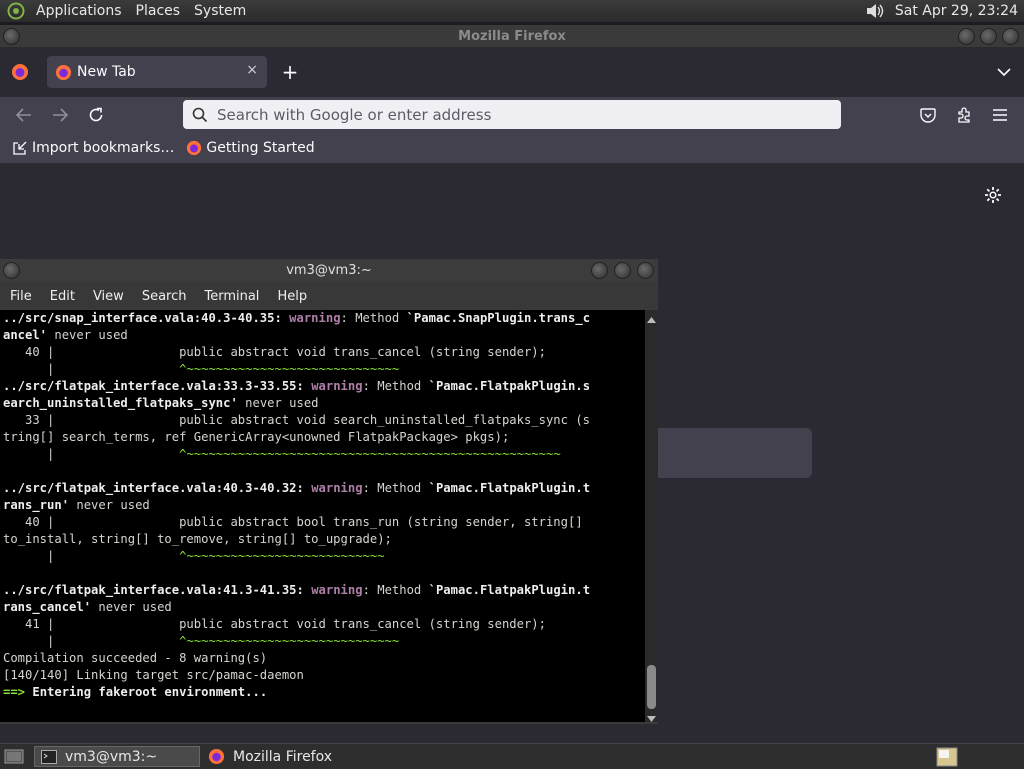 This screenshot has width=1024, height=769. I want to click on task-terminal: vm3@vm3:~, so click(117, 756).